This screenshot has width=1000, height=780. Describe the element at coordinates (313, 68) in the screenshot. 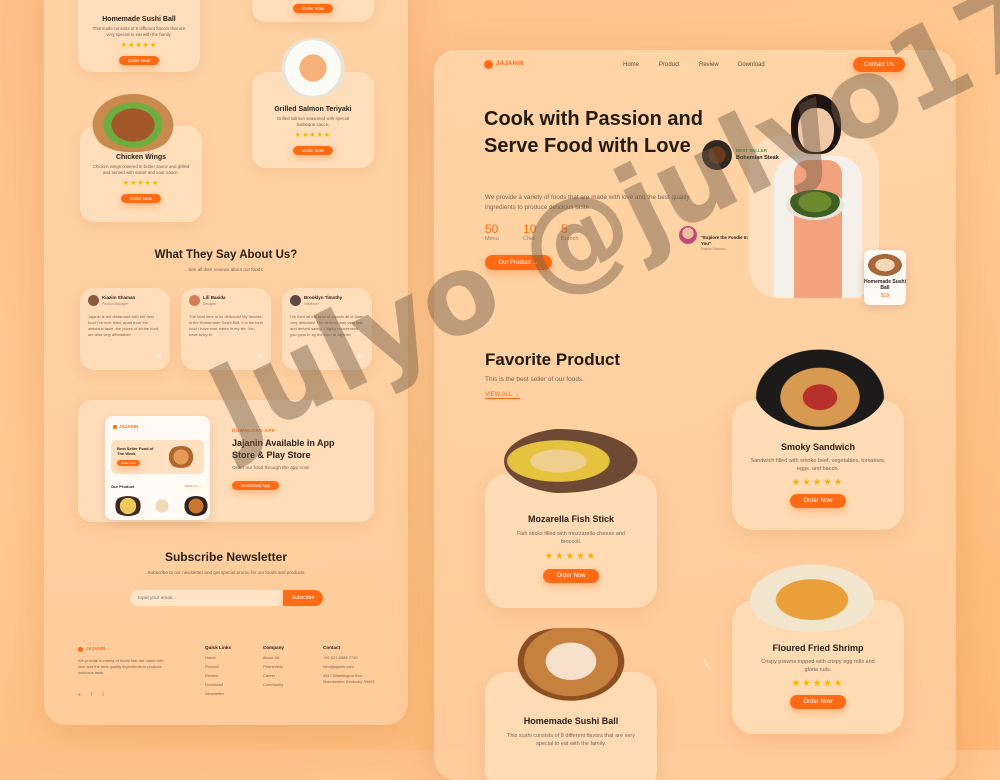

I see `salmon-dish-image` at that location.